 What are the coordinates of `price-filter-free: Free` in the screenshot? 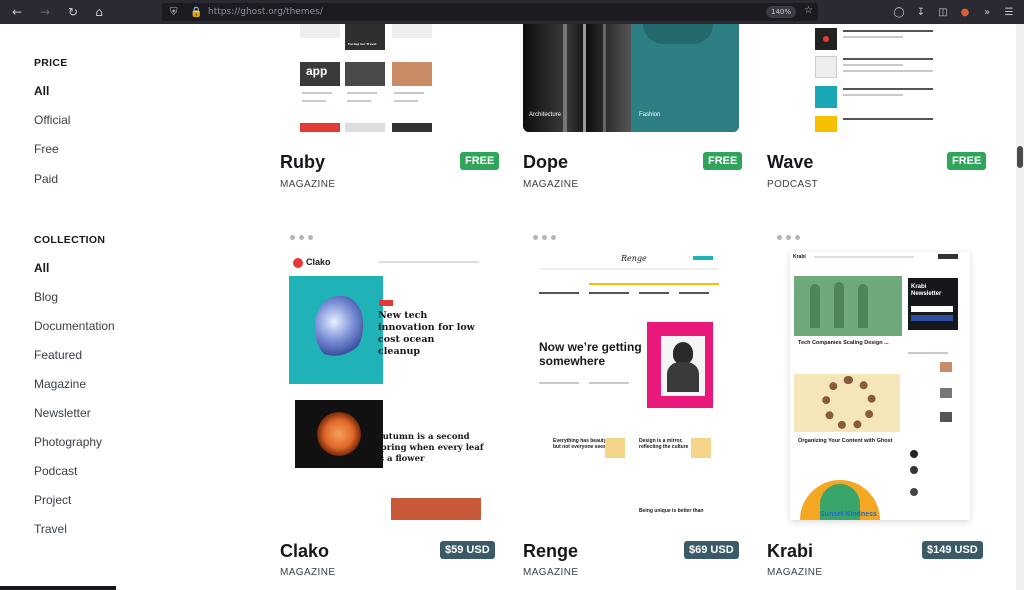 It's located at (46, 149).